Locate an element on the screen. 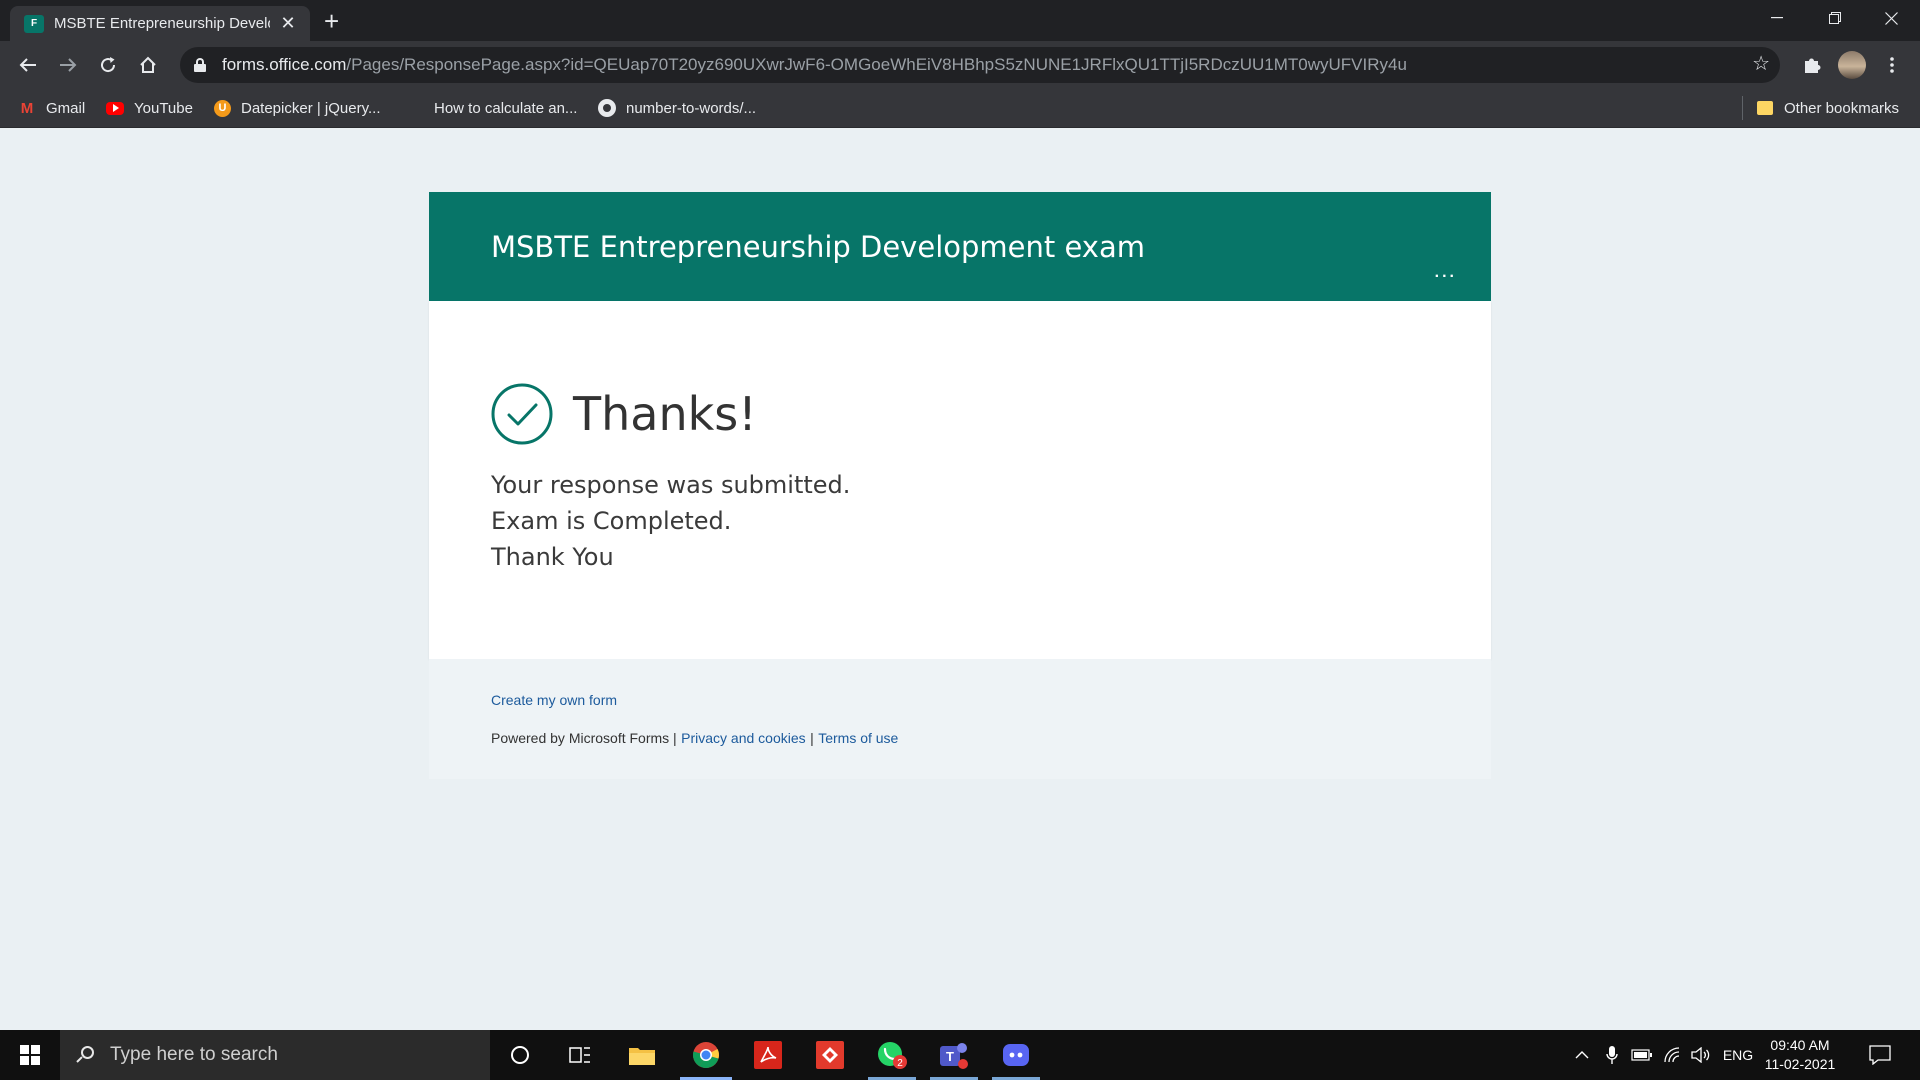 This screenshot has width=1920, height=1080. discord-icon is located at coordinates (1016, 1055).